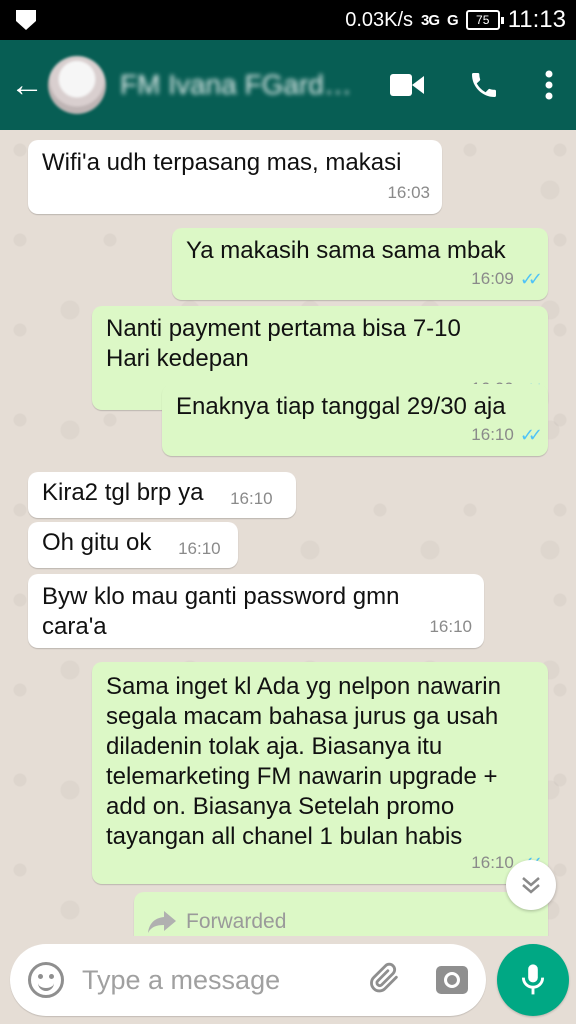  What do you see at coordinates (77, 85) in the screenshot?
I see `avatar` at bounding box center [77, 85].